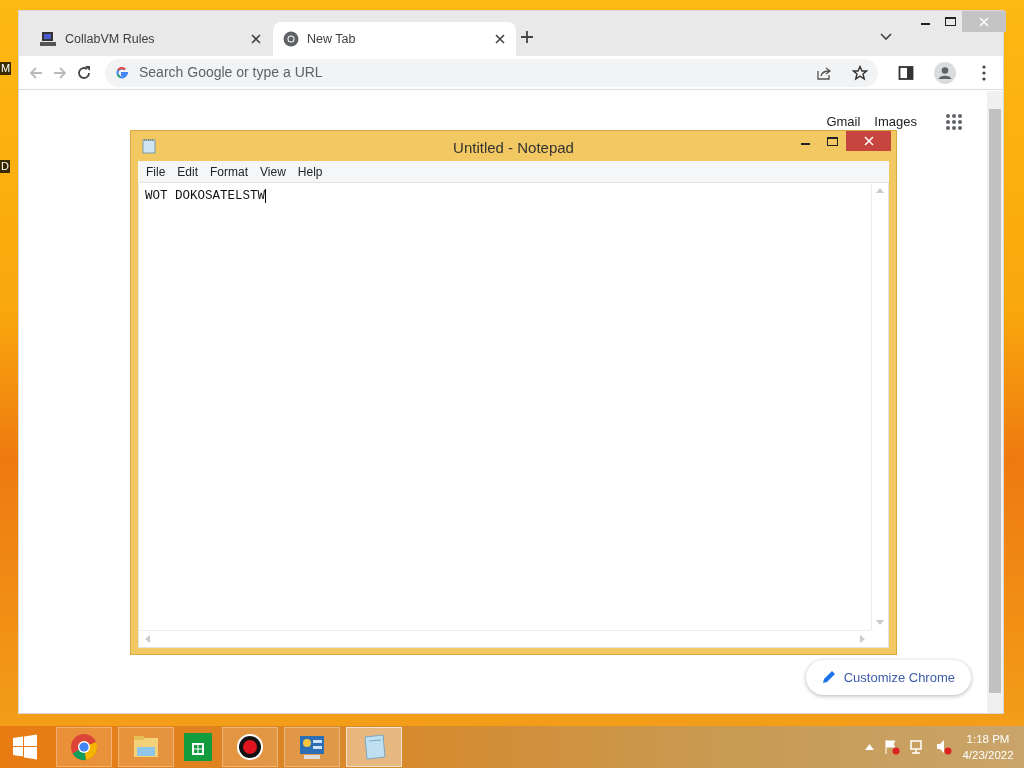  I want to click on computer-icon, so click(48, 39).